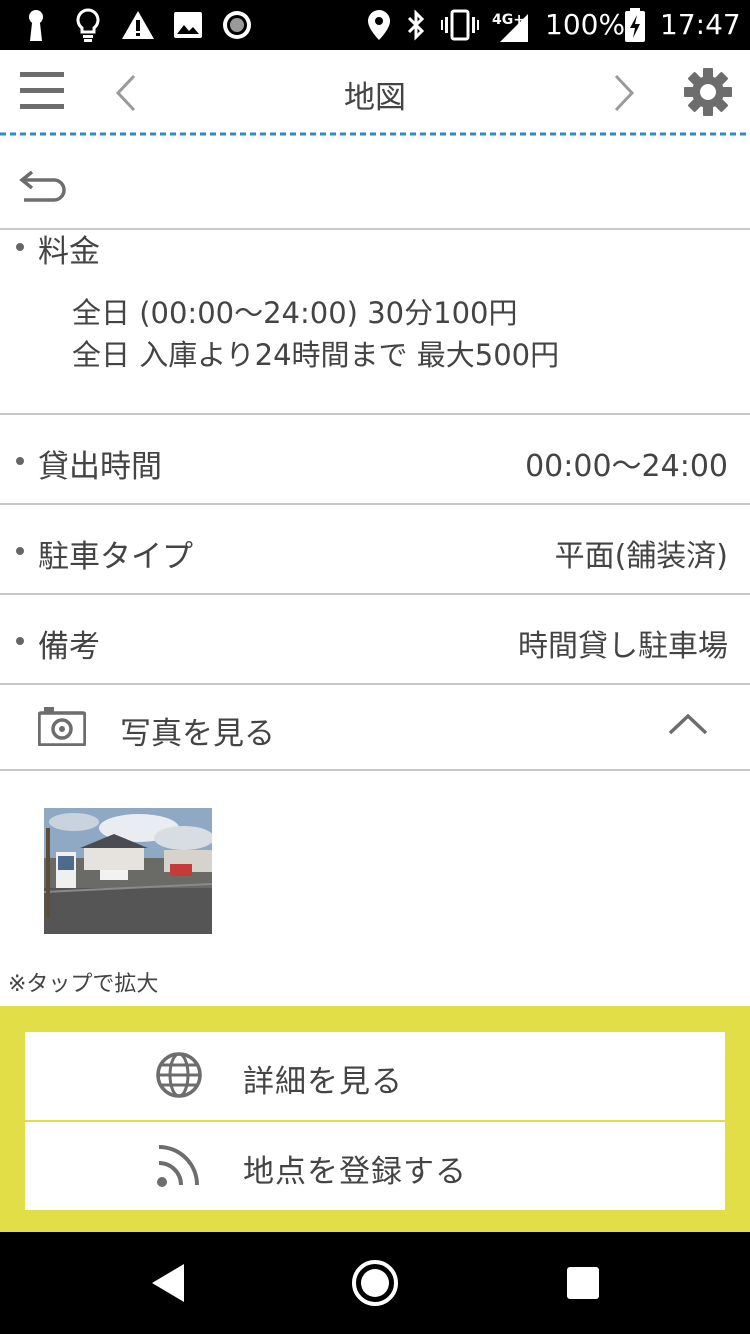  I want to click on chevron-up-icon, so click(688, 726).